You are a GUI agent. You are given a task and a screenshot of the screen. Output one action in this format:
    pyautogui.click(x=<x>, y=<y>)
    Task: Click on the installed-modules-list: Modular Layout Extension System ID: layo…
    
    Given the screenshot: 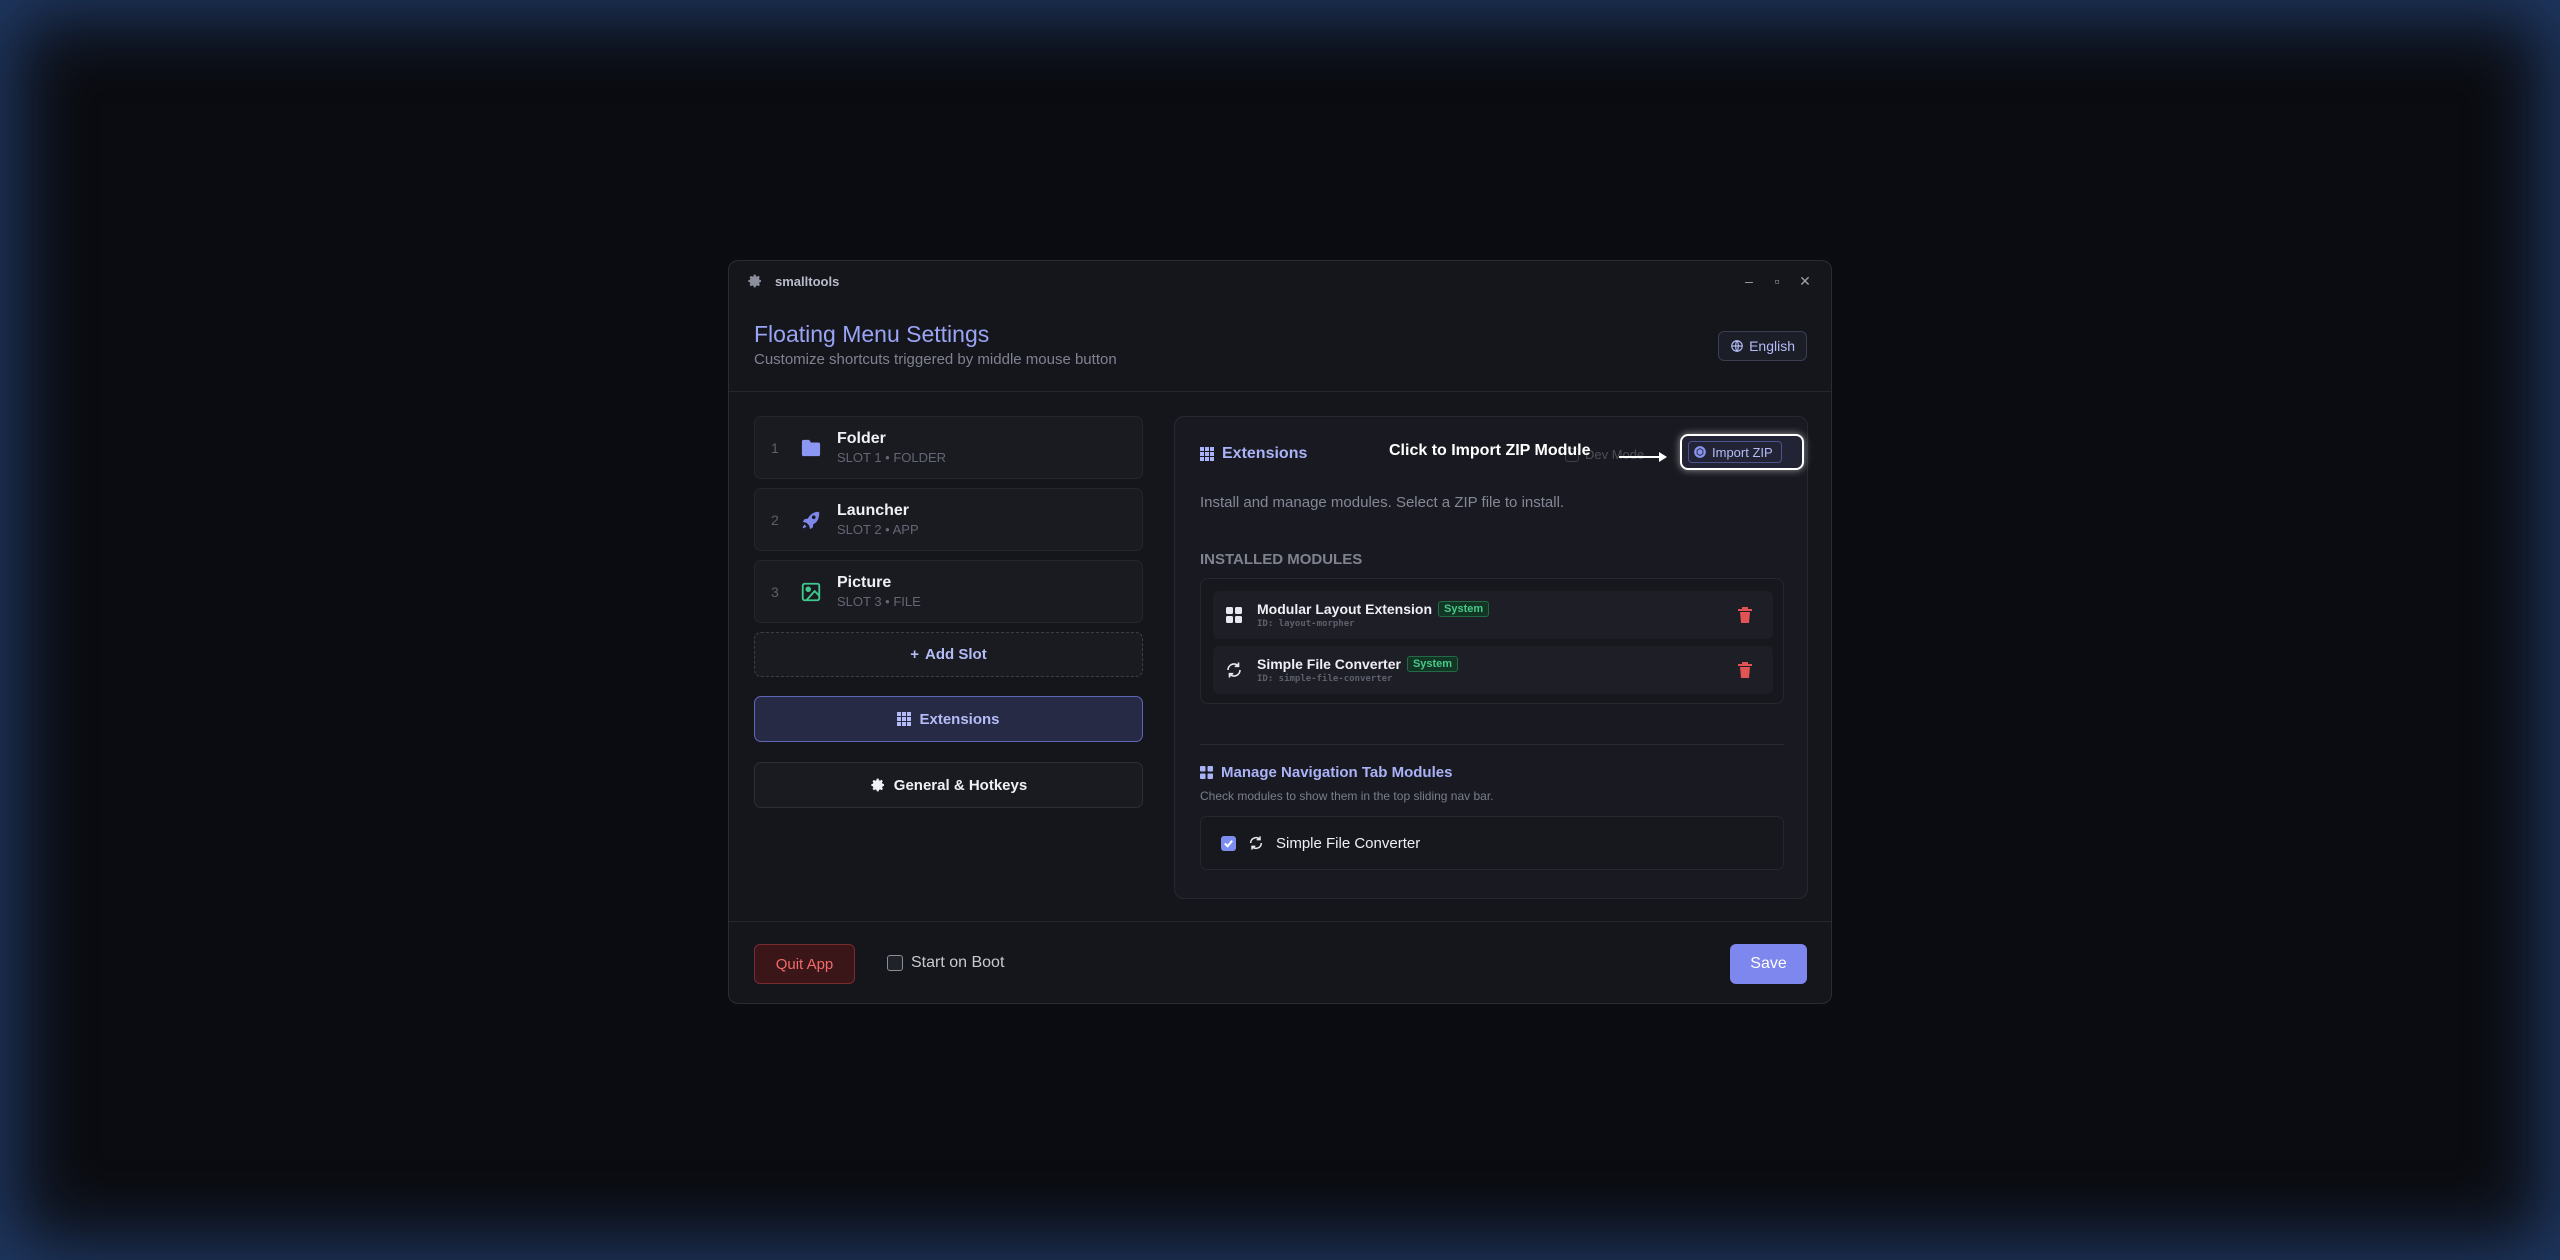 What is the action you would take?
    pyautogui.click(x=1492, y=641)
    